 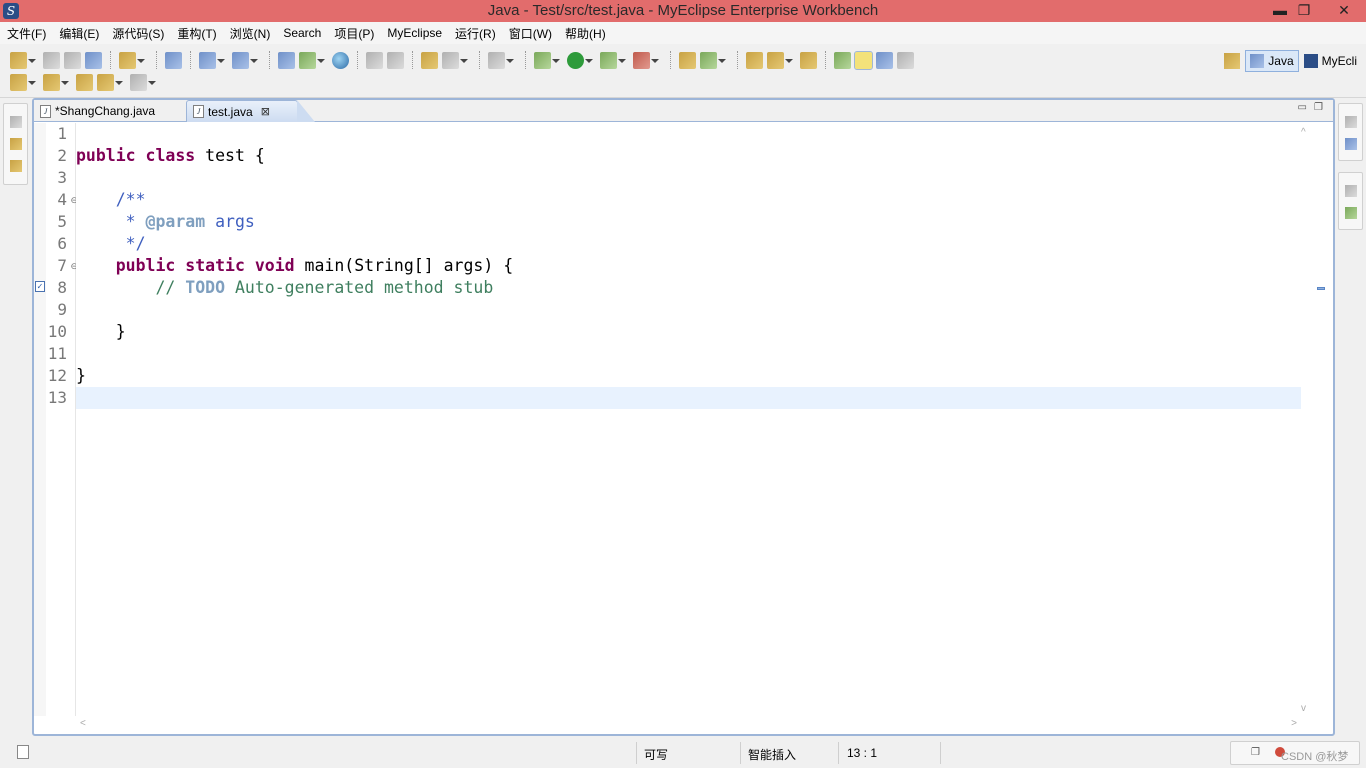 What do you see at coordinates (93, 60) in the screenshot?
I see `print-icon` at bounding box center [93, 60].